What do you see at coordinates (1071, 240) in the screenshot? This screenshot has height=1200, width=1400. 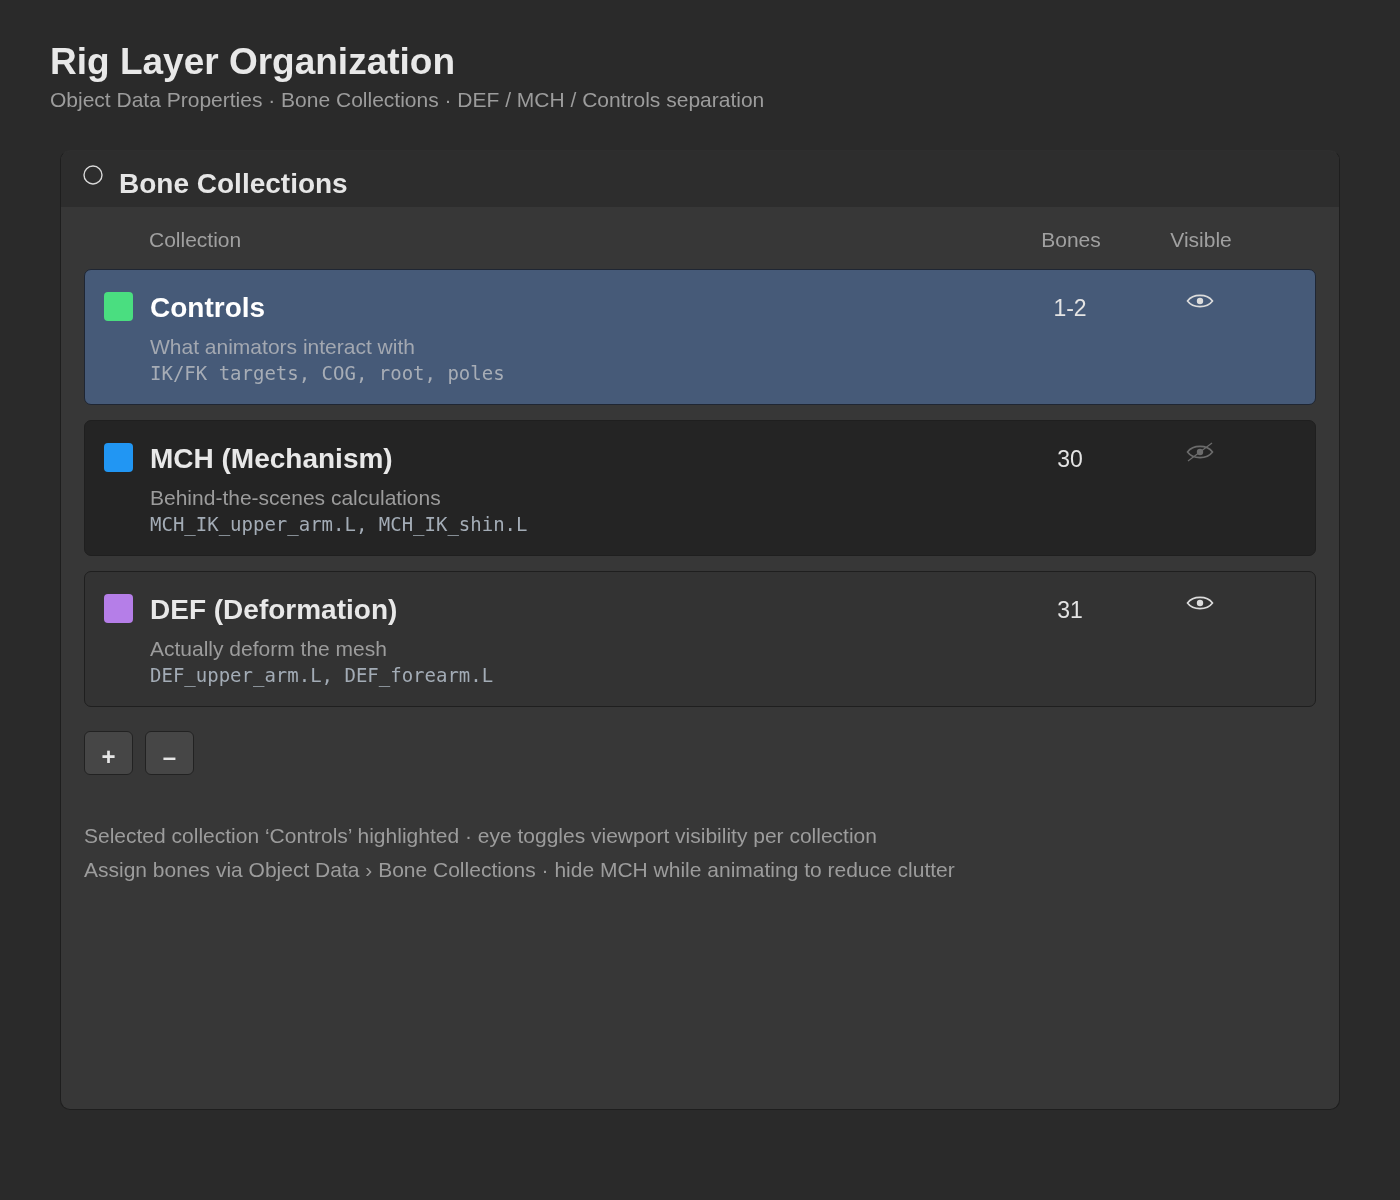 I see `column-header: Bones` at bounding box center [1071, 240].